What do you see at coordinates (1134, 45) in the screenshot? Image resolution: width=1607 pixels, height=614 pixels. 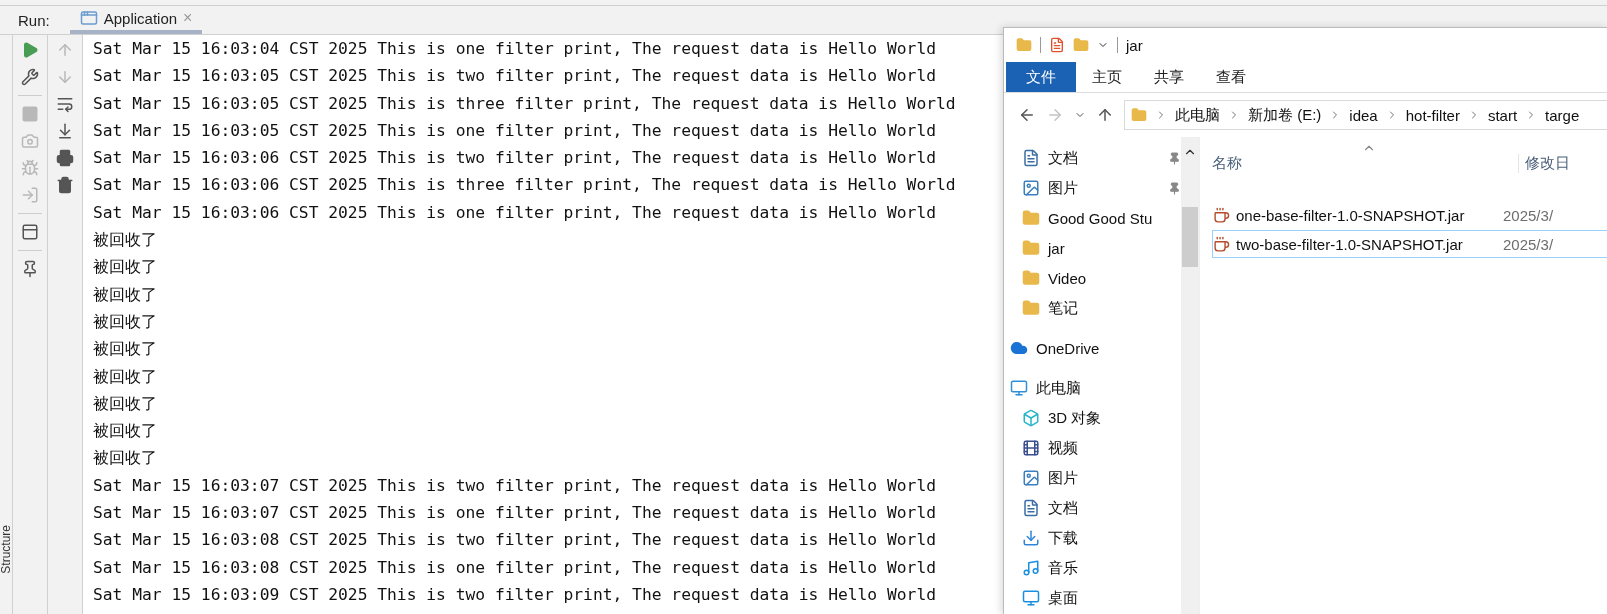 I see `window-title: jar` at bounding box center [1134, 45].